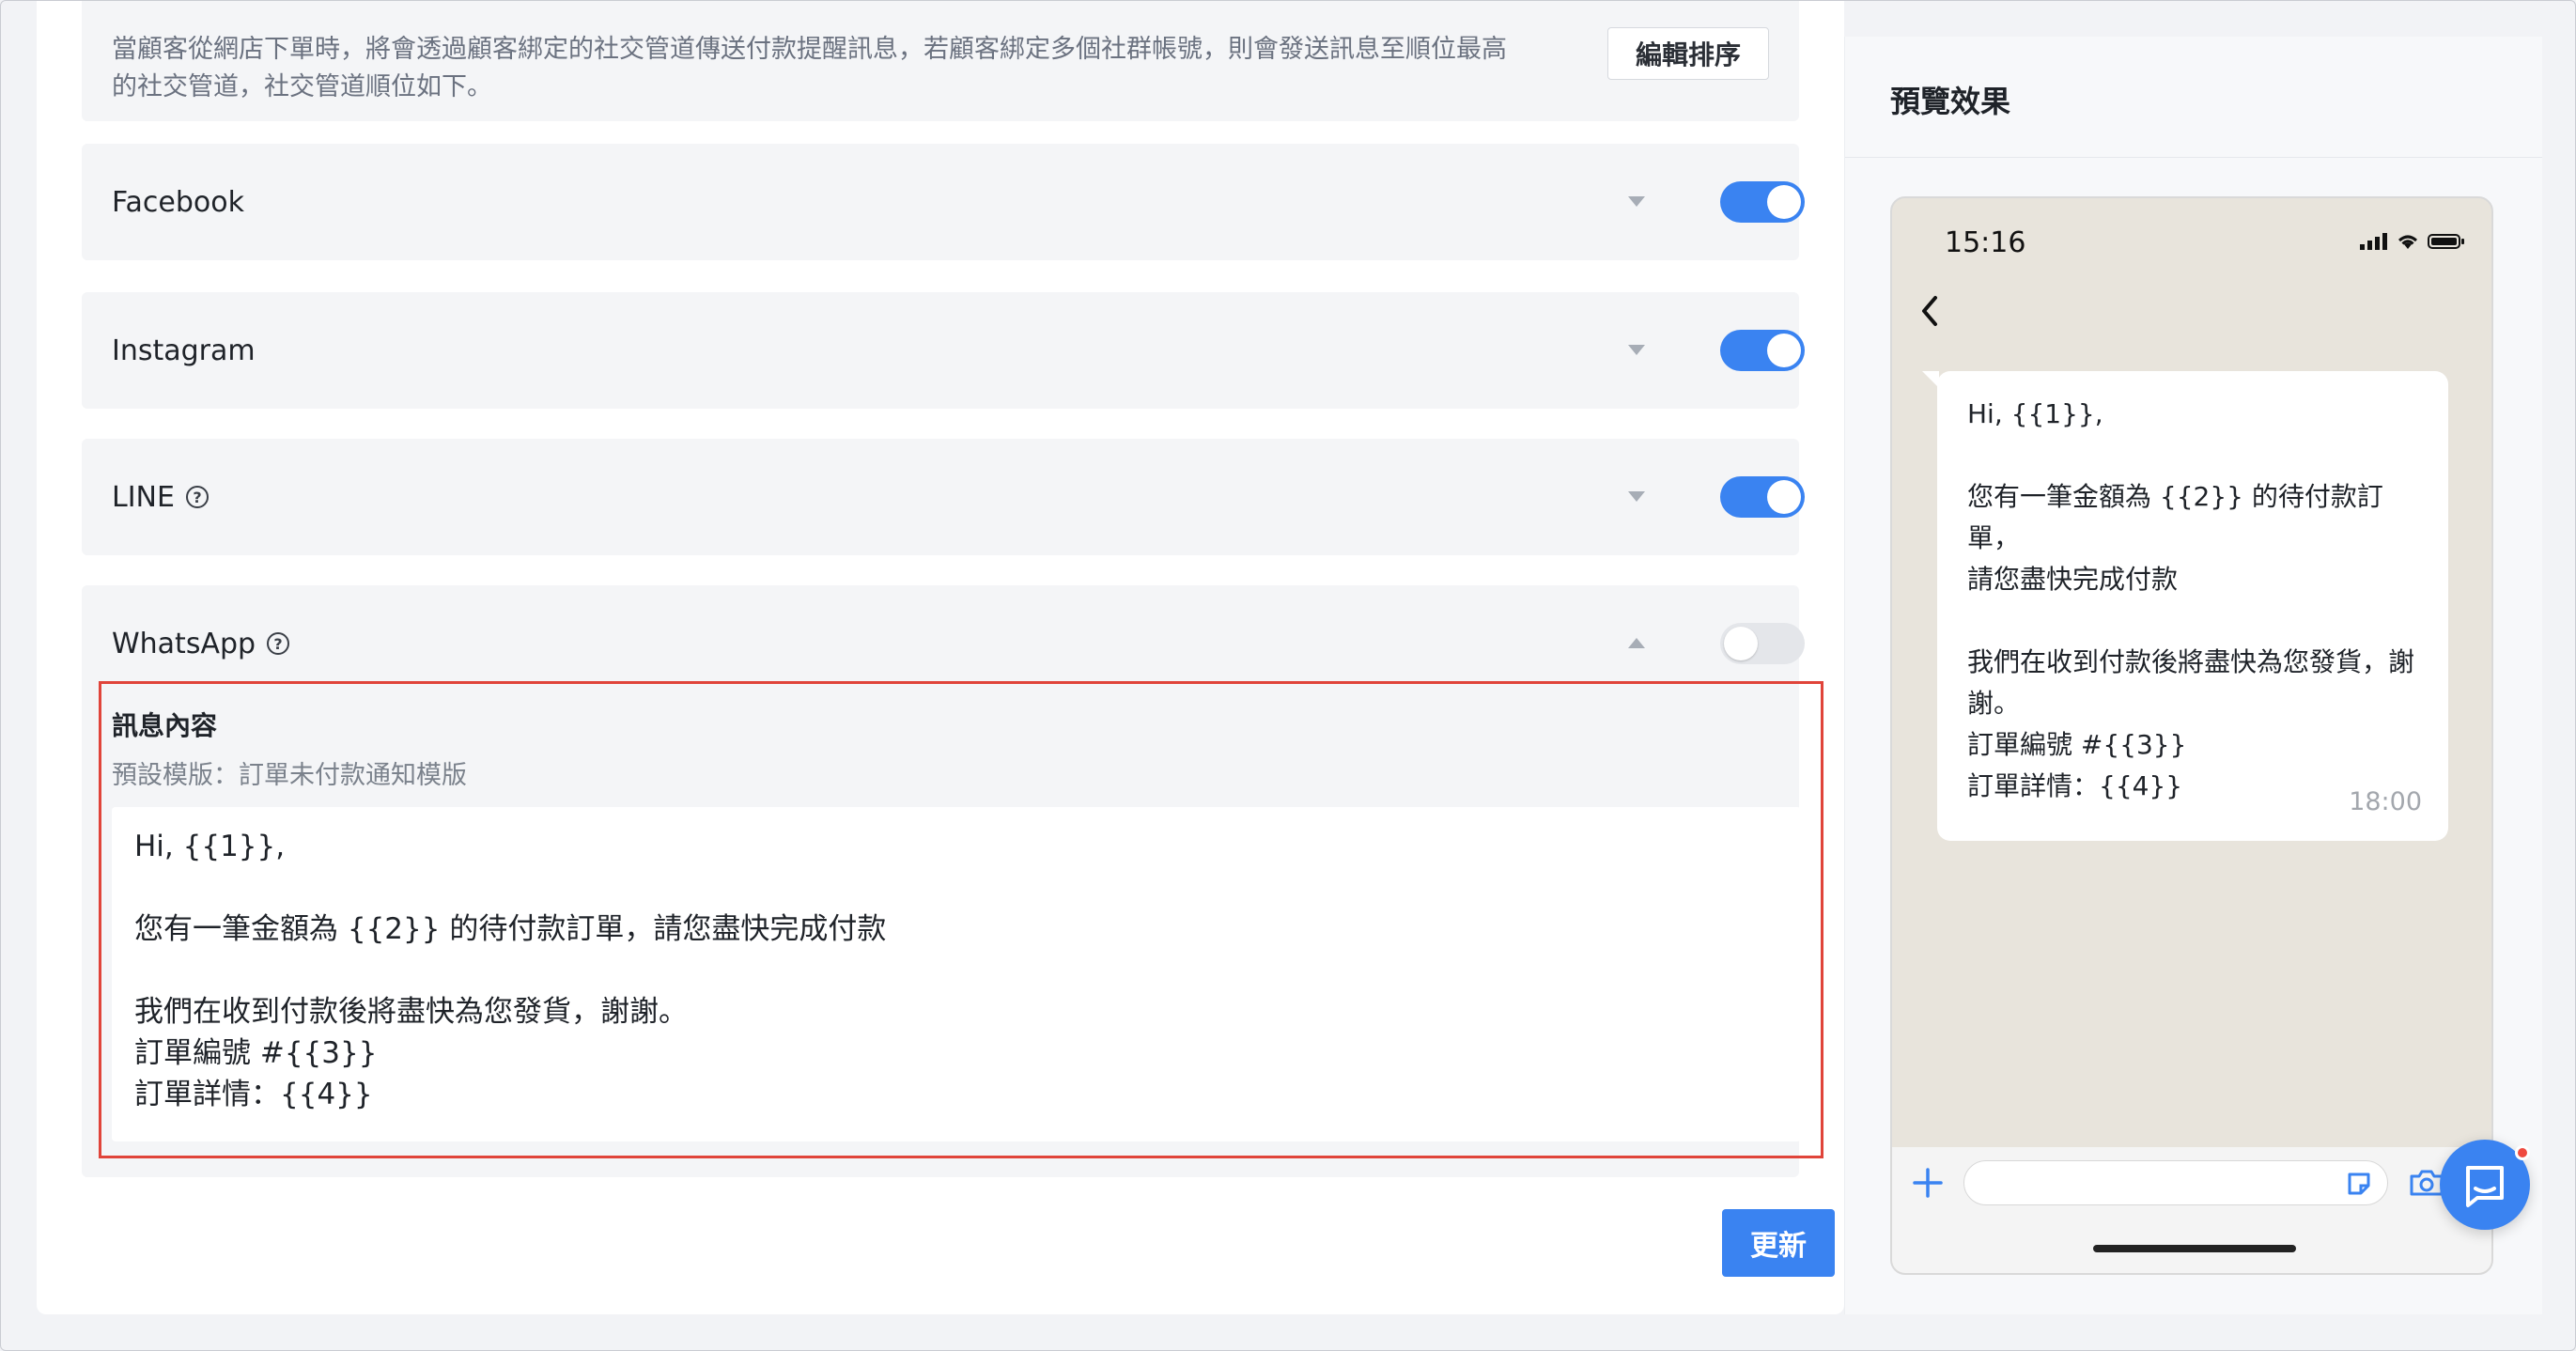  I want to click on message-line: 訂單編號 #{{3}}, so click(256, 1053).